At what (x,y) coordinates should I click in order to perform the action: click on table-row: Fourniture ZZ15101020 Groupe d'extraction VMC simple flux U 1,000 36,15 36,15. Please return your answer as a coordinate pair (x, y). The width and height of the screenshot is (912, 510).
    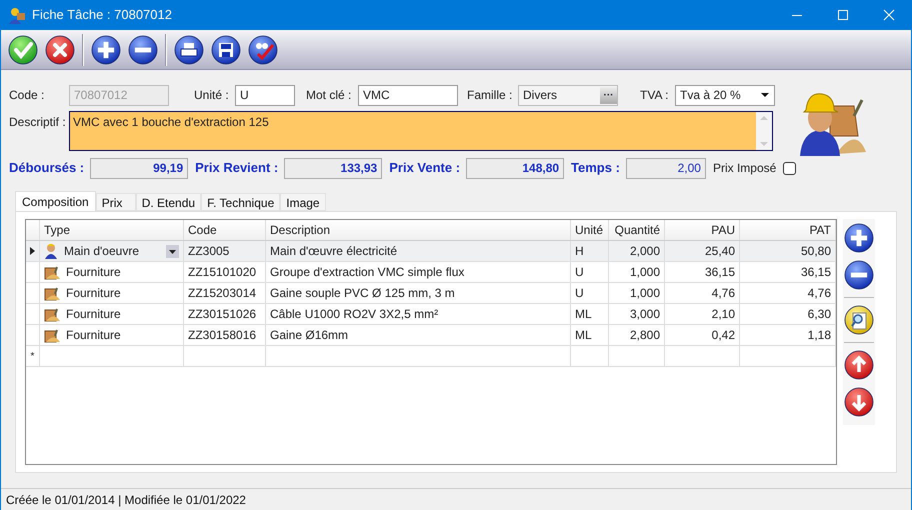
    Looking at the image, I should click on (431, 272).